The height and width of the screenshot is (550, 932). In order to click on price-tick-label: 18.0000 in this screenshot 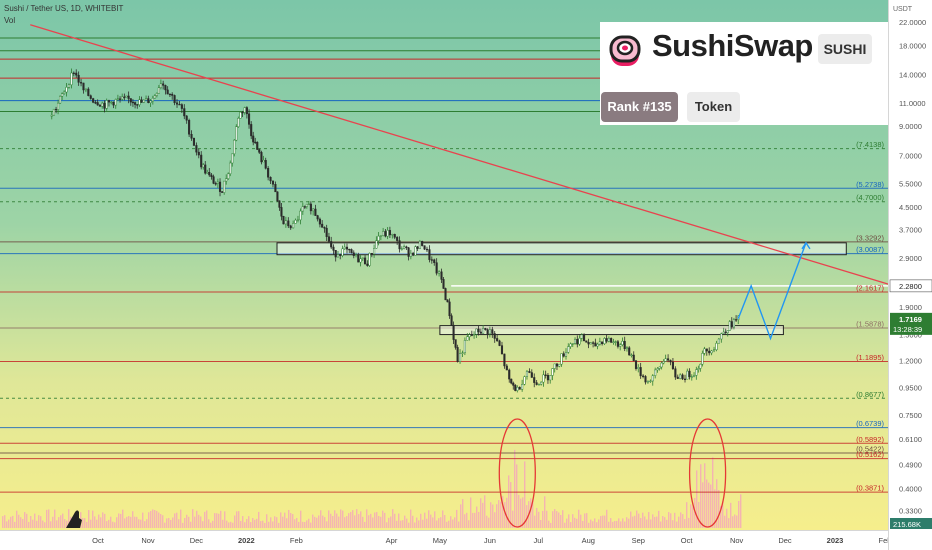, I will do `click(912, 45)`.